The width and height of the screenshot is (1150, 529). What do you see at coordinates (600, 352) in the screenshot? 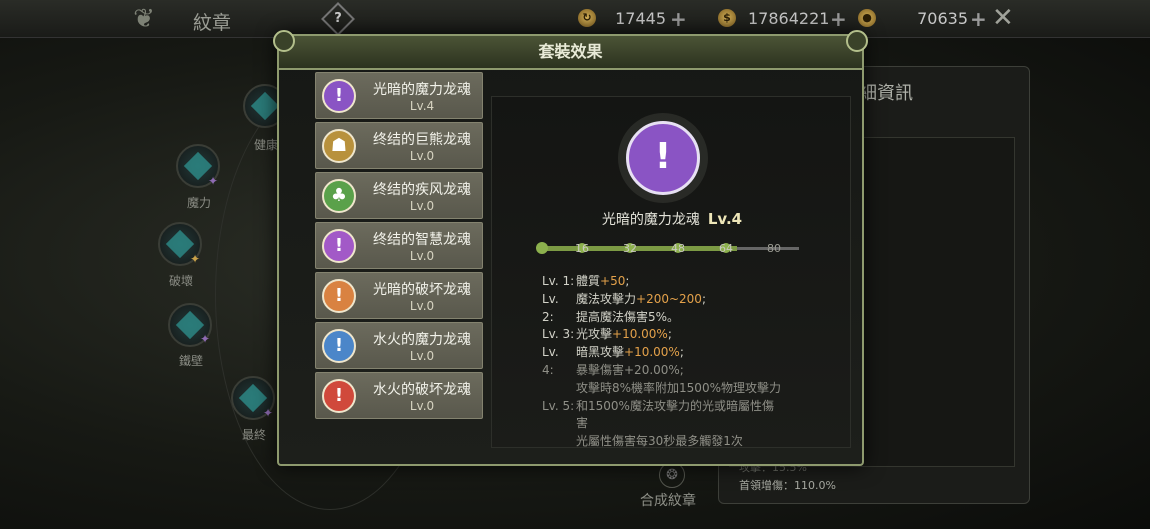
I see `stat-name: 暗黑攻擊` at bounding box center [600, 352].